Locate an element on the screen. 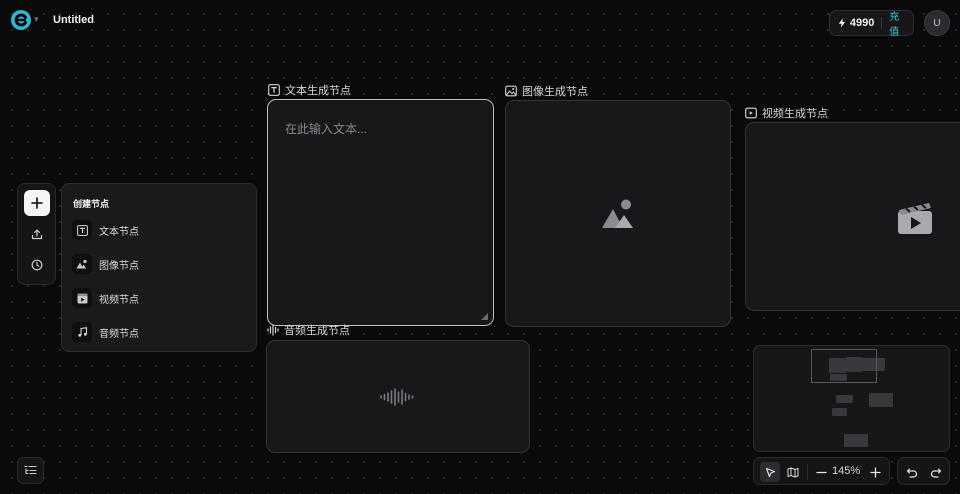  credits-badge: 4990 充值 is located at coordinates (871, 23).